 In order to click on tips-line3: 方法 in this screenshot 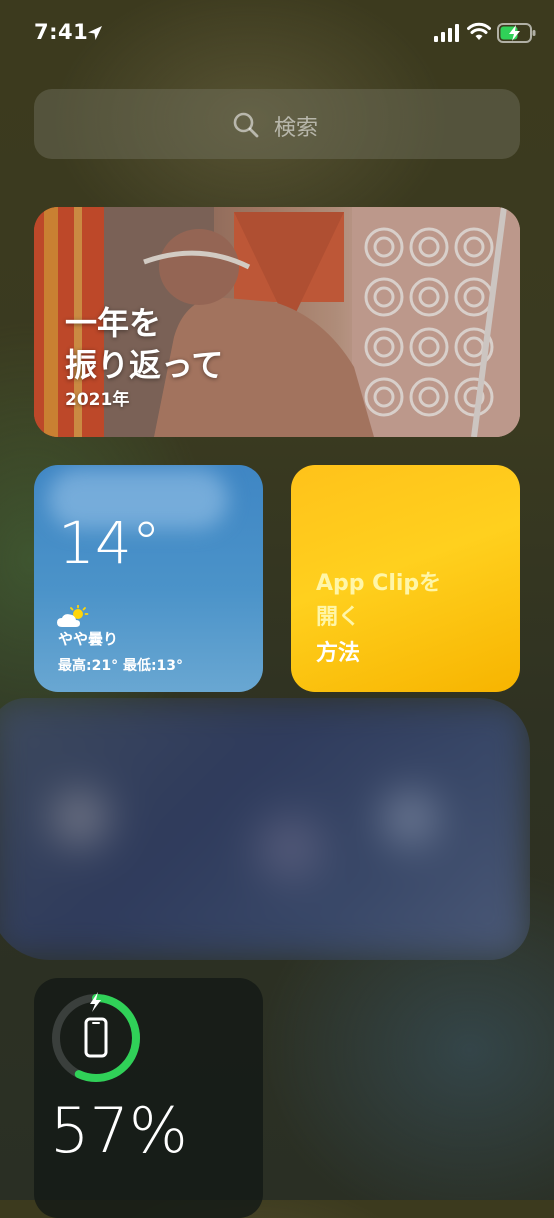, I will do `click(338, 653)`.